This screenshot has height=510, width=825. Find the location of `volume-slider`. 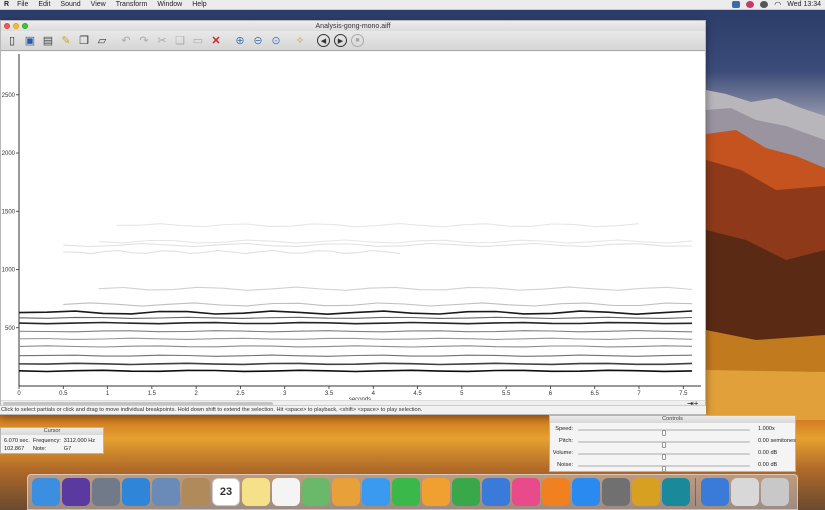

volume-slider is located at coordinates (664, 456).